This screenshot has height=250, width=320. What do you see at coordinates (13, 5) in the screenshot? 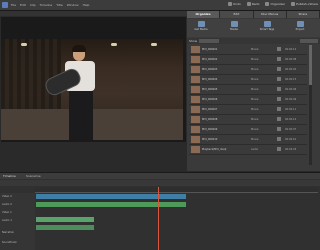
I see `menu-file: File` at bounding box center [13, 5].